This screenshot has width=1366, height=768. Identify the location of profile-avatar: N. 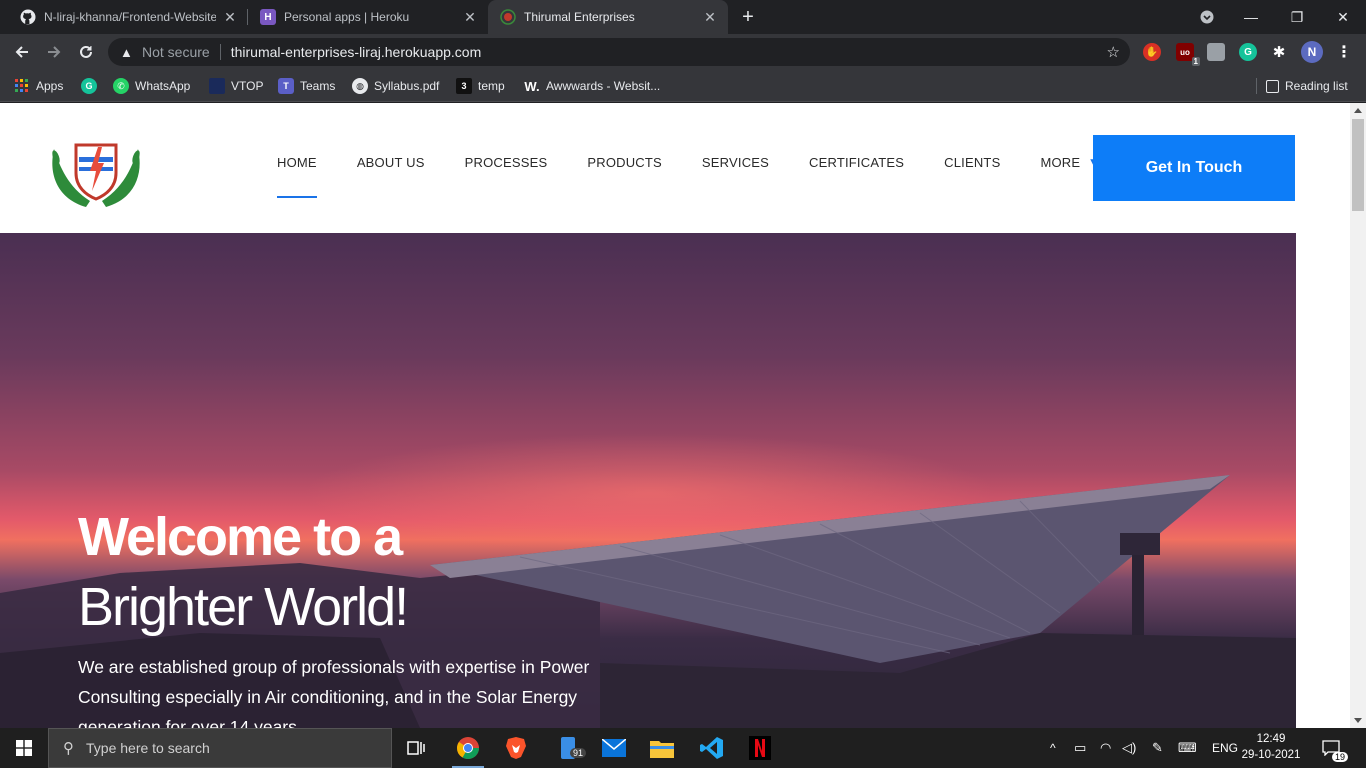
(1312, 52).